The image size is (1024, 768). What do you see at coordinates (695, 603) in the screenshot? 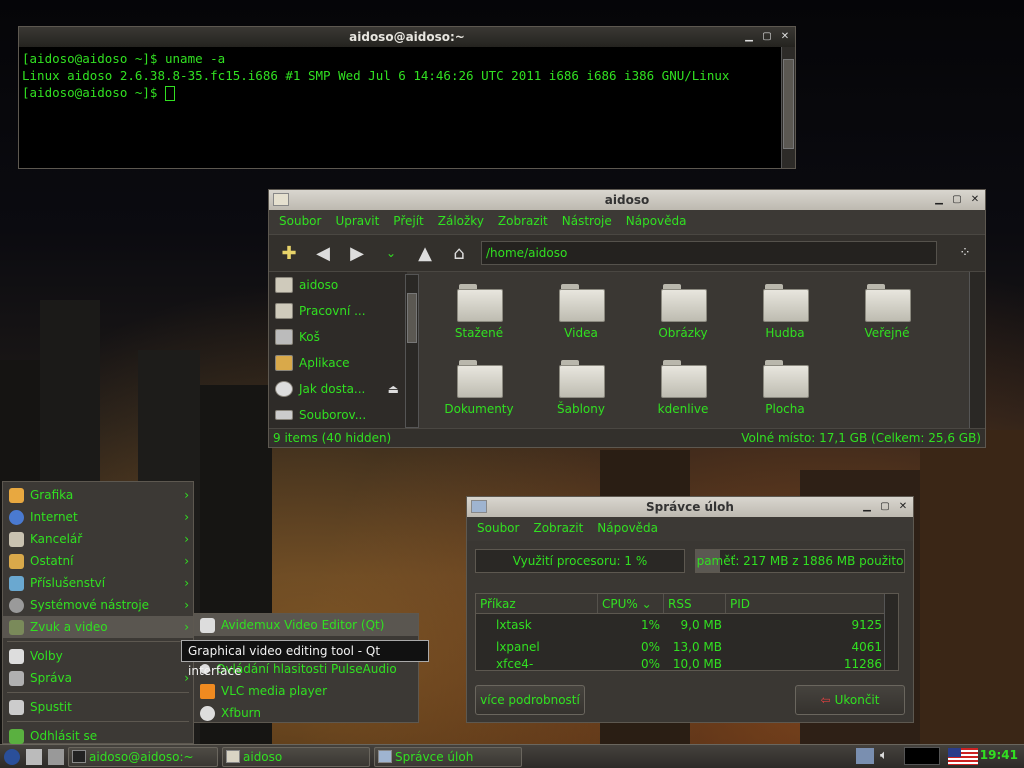
I see `column-rss: RSS` at bounding box center [695, 603].